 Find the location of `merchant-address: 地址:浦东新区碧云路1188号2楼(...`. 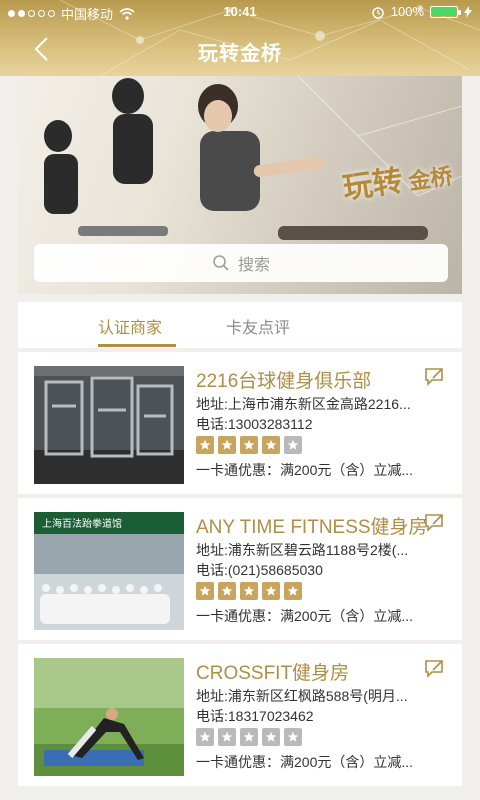

merchant-address: 地址:浦东新区碧云路1188号2楼(... is located at coordinates (302, 550).